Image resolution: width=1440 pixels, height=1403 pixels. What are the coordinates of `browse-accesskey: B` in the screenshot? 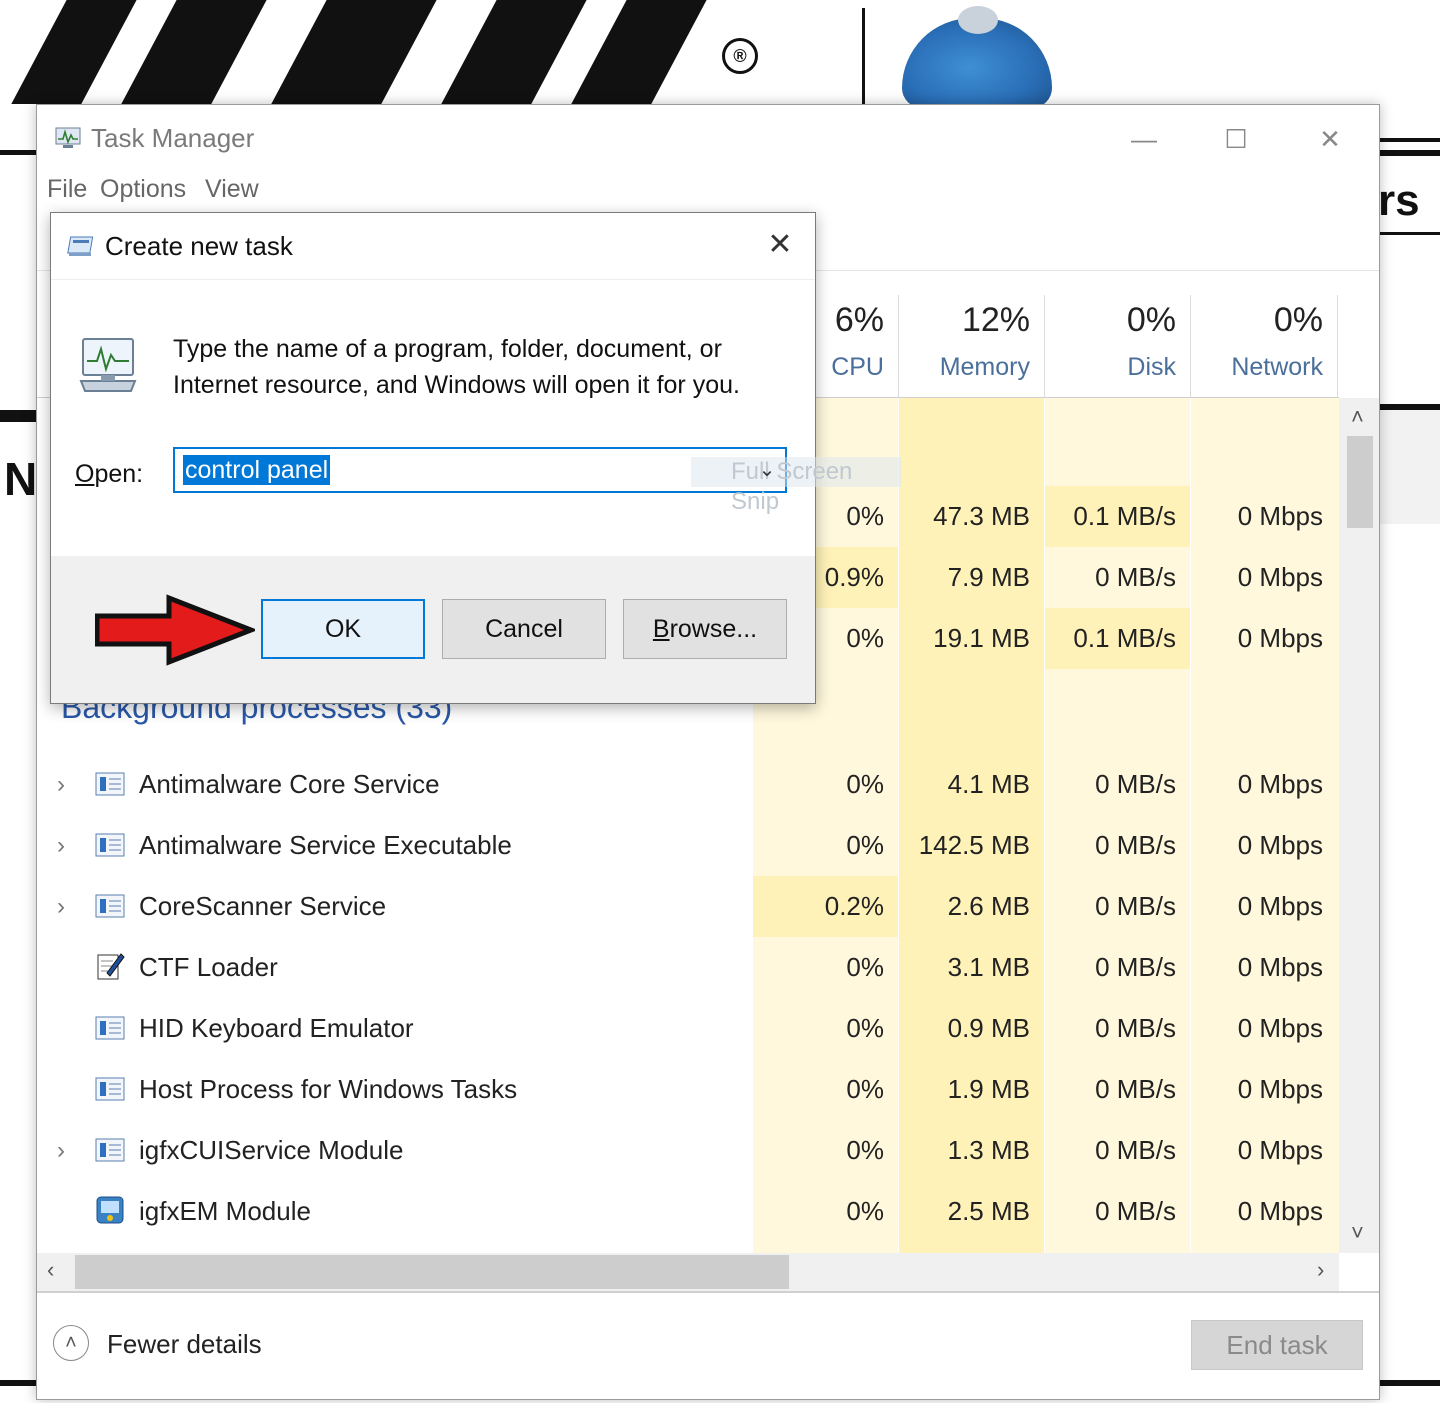 It's located at (661, 629).